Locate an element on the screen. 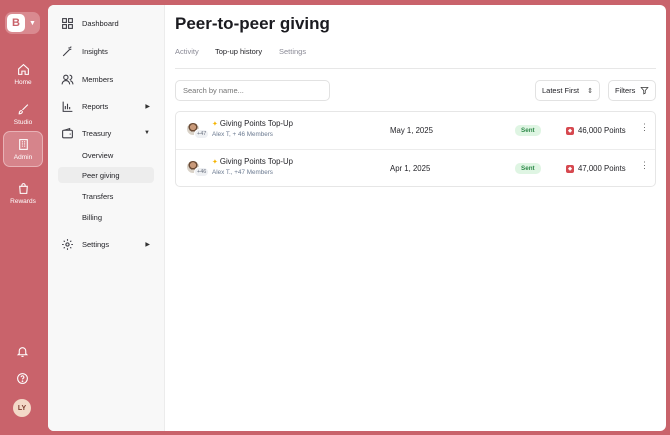 This screenshot has width=670, height=435. filter-icon is located at coordinates (644, 91).